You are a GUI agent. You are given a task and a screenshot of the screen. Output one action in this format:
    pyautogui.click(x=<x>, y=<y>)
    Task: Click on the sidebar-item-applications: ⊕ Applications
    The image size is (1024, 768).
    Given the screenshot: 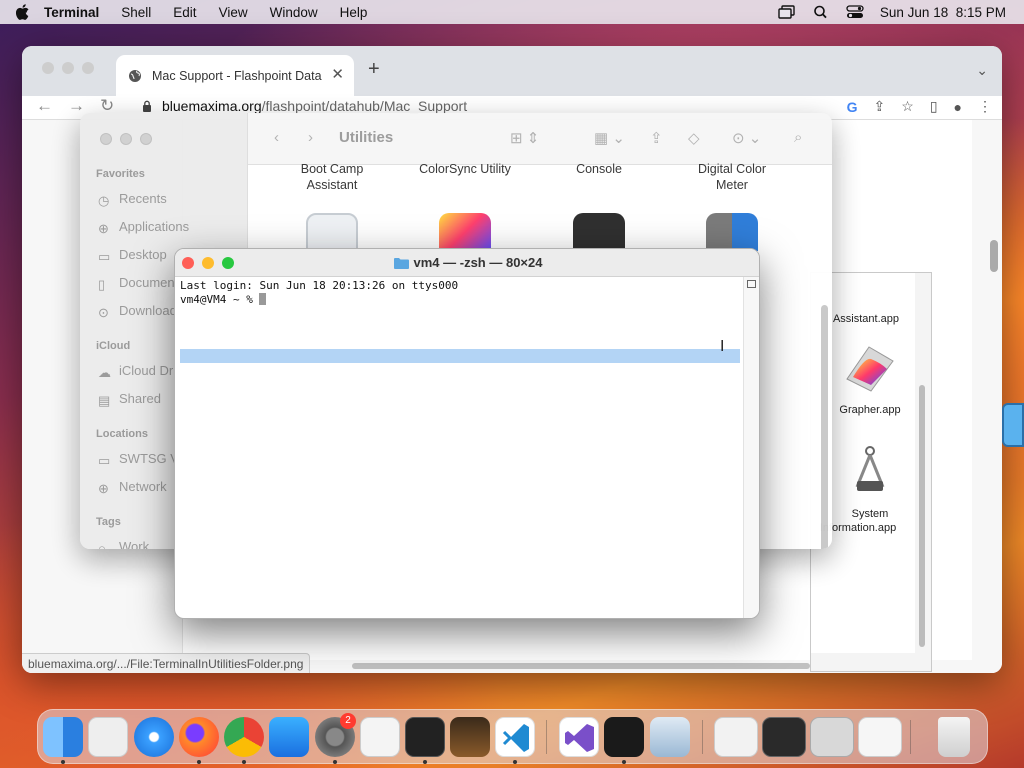 What is the action you would take?
    pyautogui.click(x=144, y=227)
    